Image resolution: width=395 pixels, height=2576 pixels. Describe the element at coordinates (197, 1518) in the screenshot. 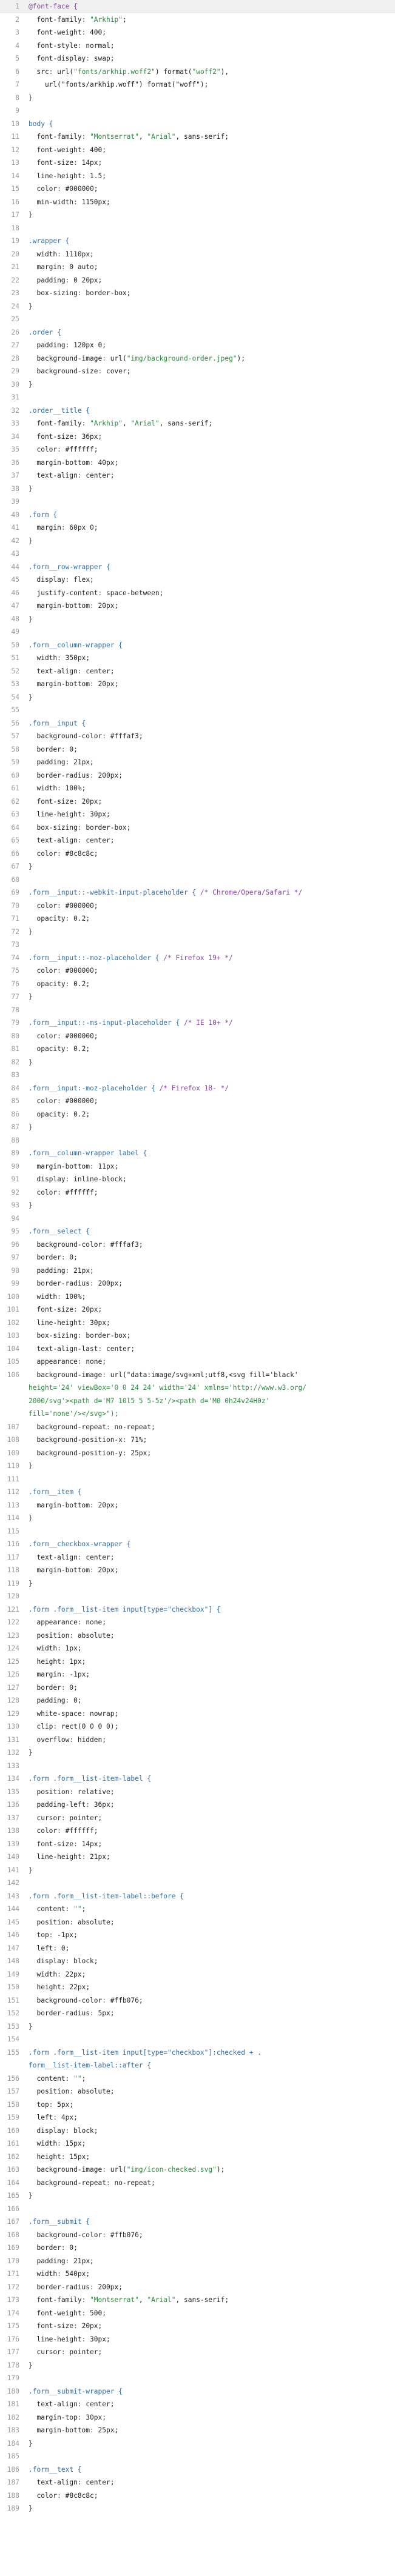

I see `code-line: 114}` at that location.